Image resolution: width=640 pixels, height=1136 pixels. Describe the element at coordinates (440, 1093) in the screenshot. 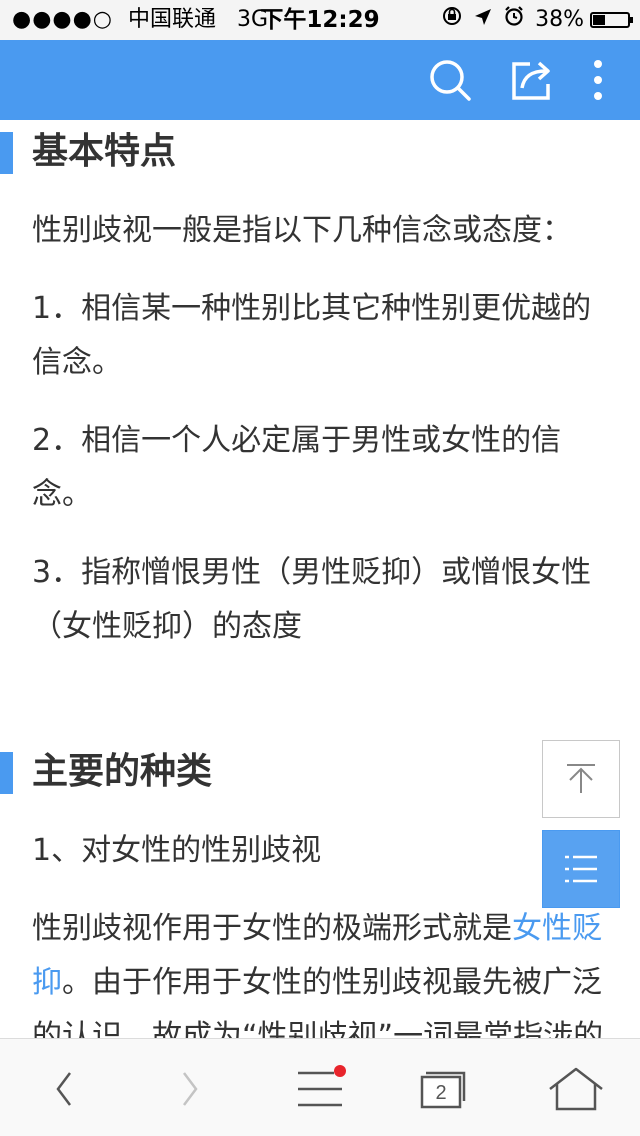

I see `tabs-count: 2` at that location.